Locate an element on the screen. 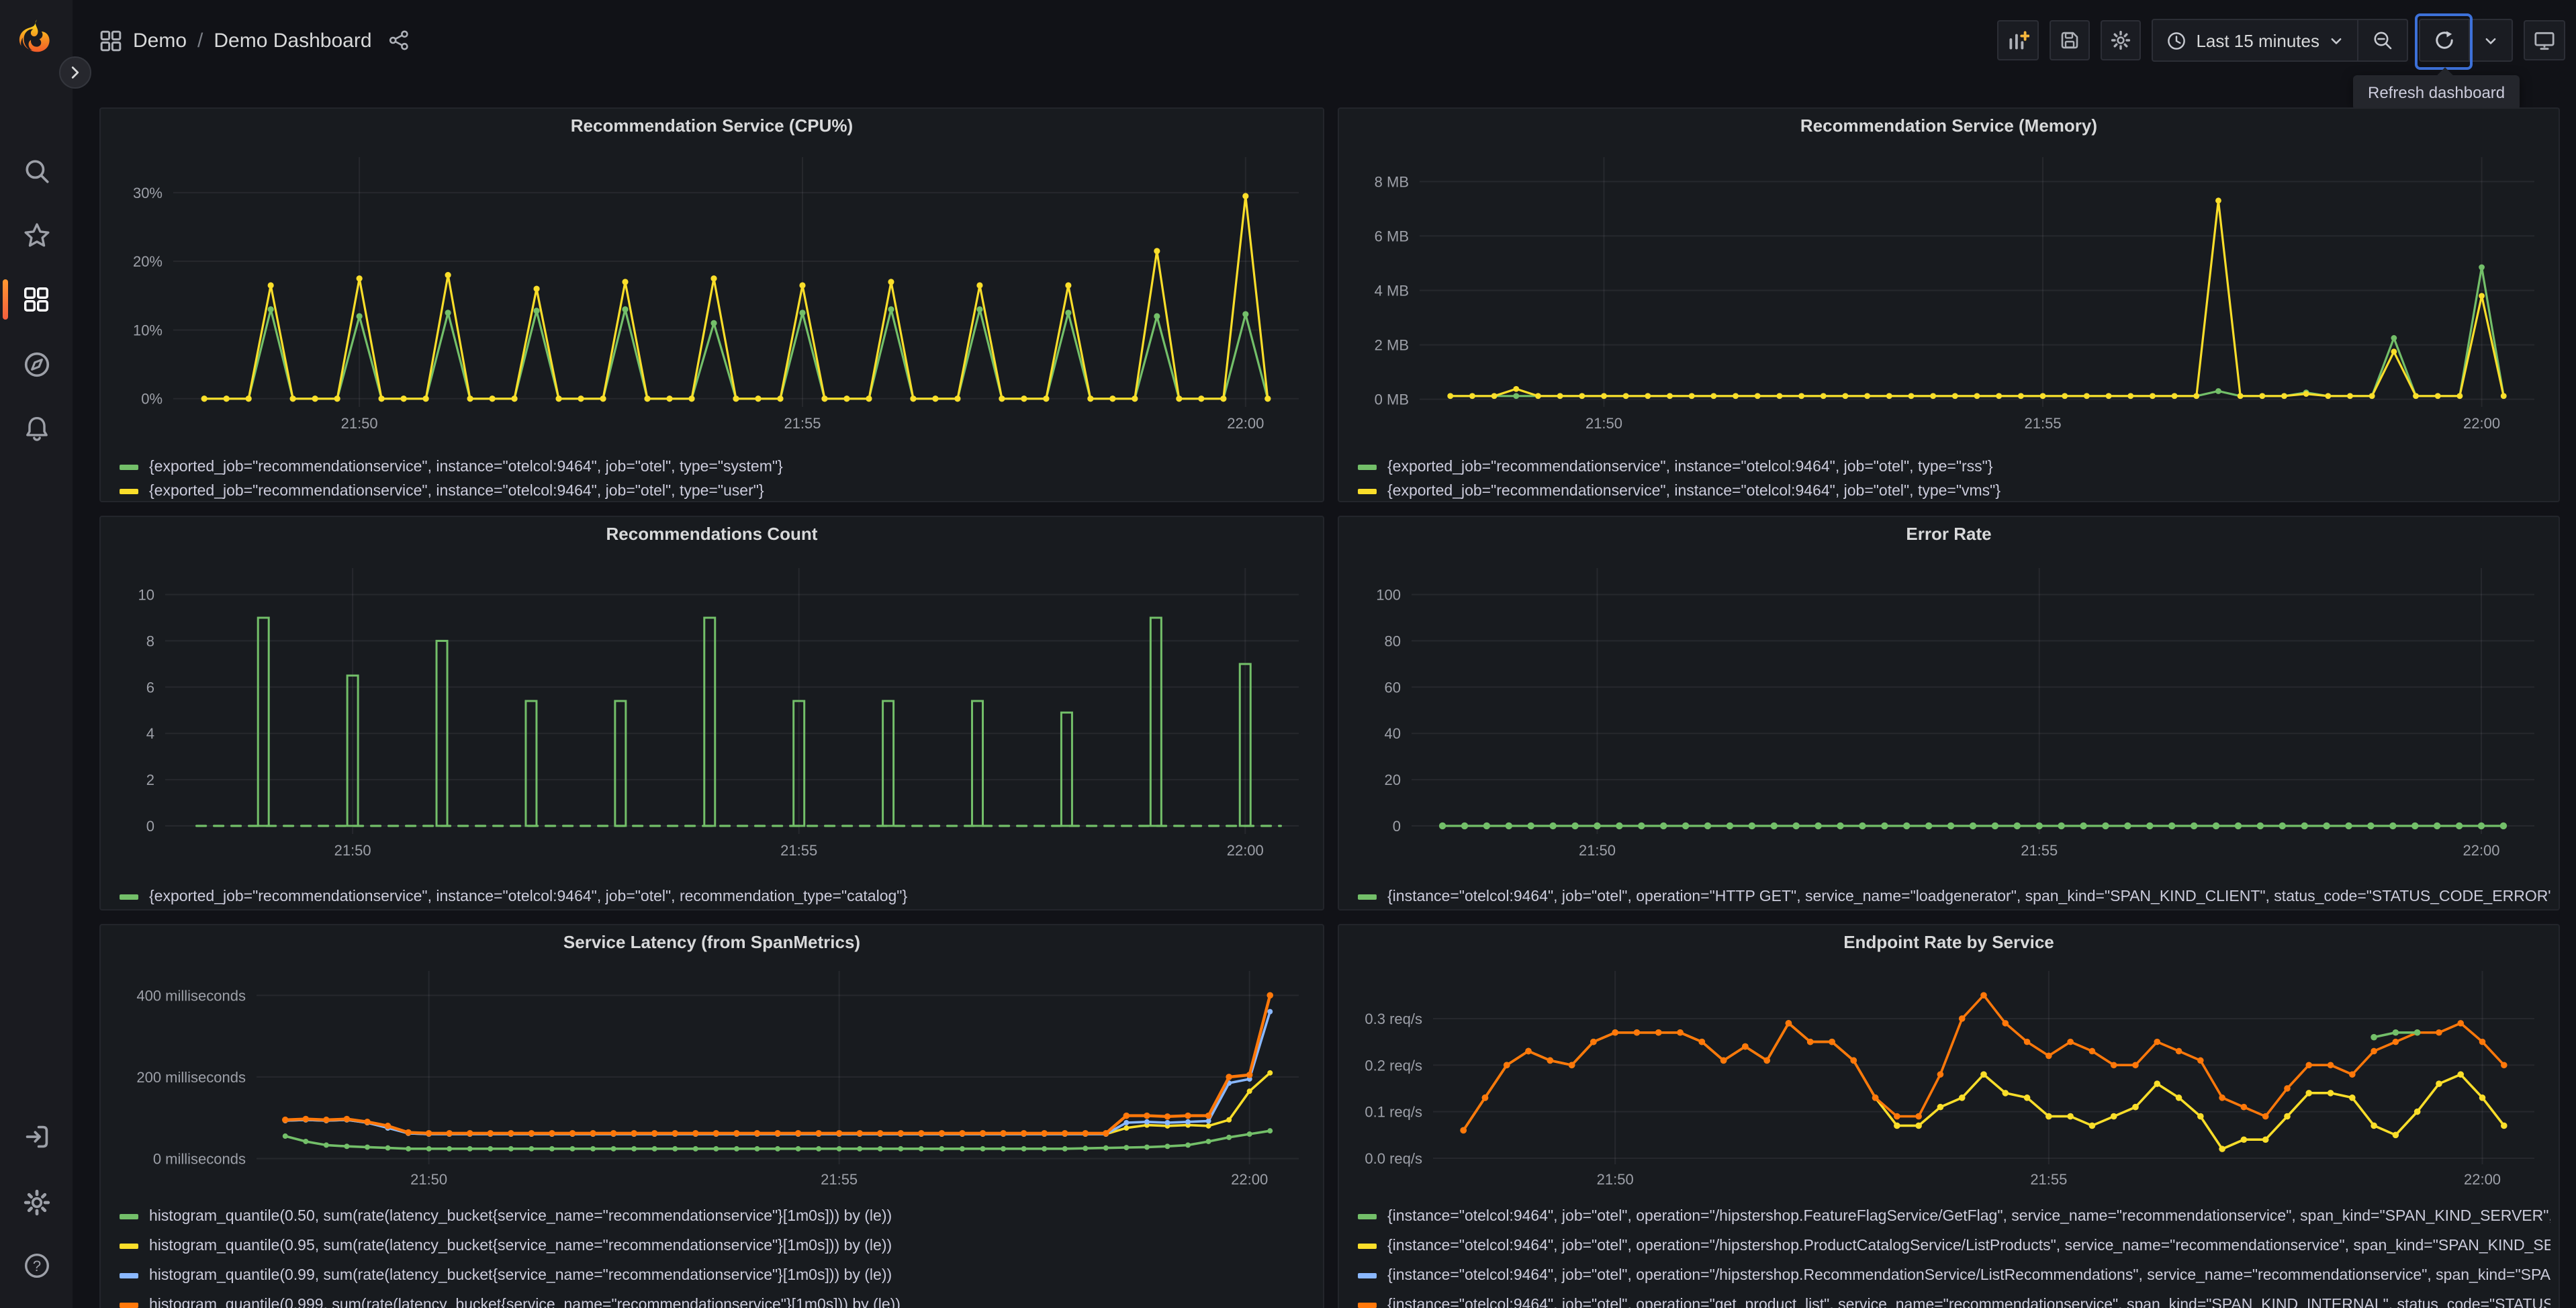 This screenshot has width=2576, height=1308. panel-title: Recommendation Service (Memory) is located at coordinates (1949, 127).